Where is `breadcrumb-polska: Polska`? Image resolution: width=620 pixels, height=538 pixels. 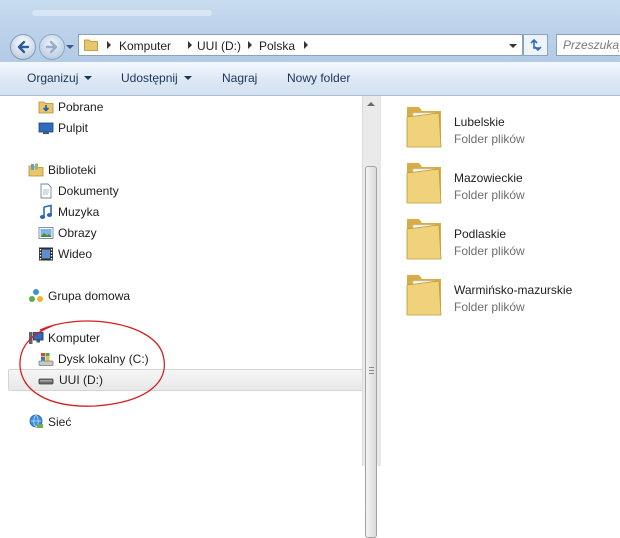
breadcrumb-polska: Polska is located at coordinates (277, 46).